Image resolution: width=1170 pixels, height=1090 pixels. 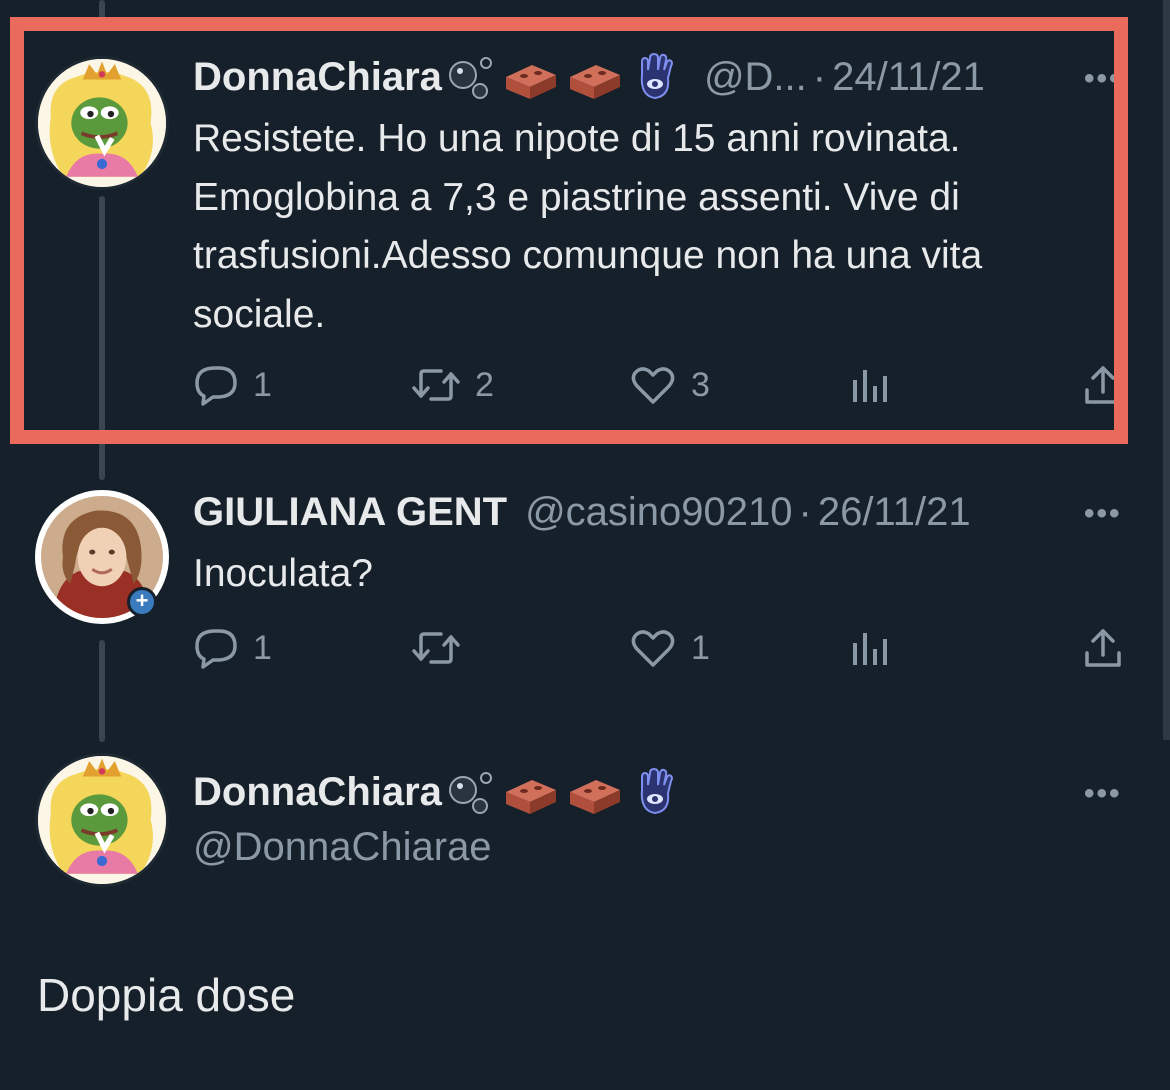 I want to click on tweet-actions: 1 1, so click(x=663, y=652).